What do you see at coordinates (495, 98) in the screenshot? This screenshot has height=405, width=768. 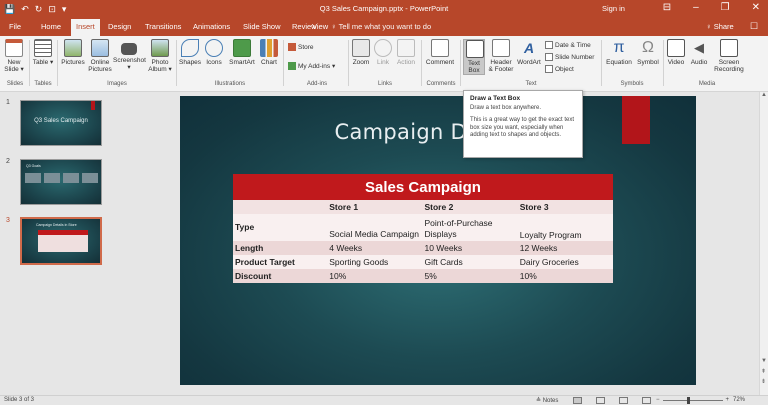 I see `tooltip-title: Draw a Text Box` at bounding box center [495, 98].